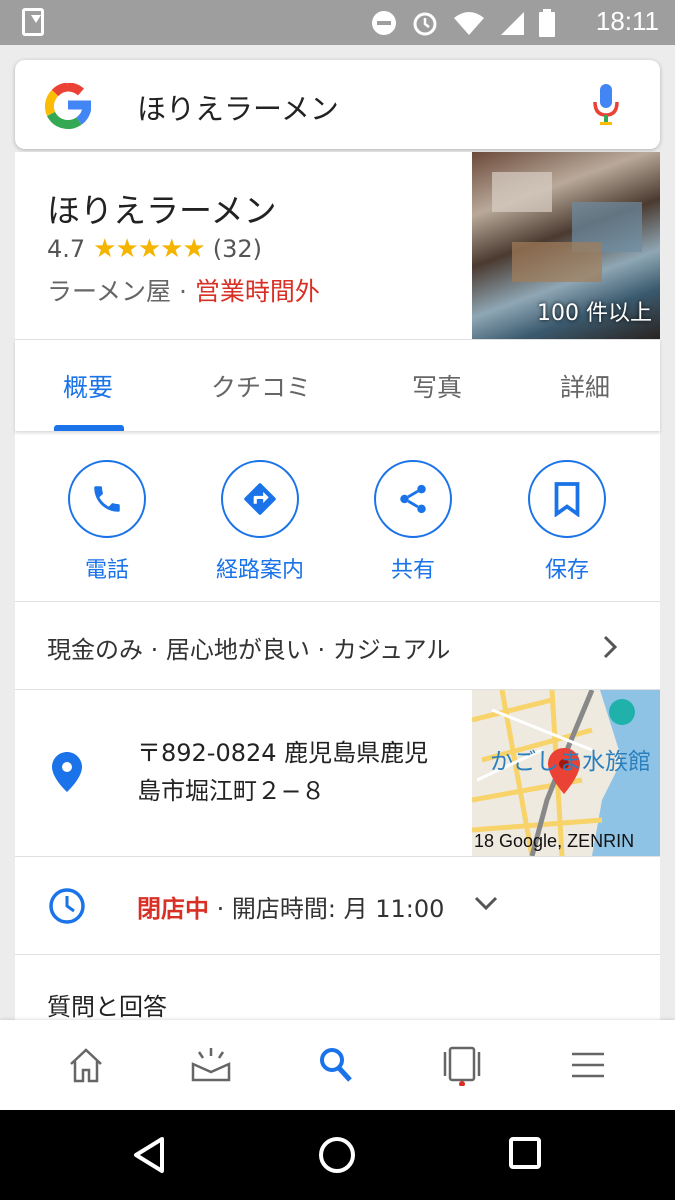  Describe the element at coordinates (67, 906) in the screenshot. I see `clock-icon` at that location.